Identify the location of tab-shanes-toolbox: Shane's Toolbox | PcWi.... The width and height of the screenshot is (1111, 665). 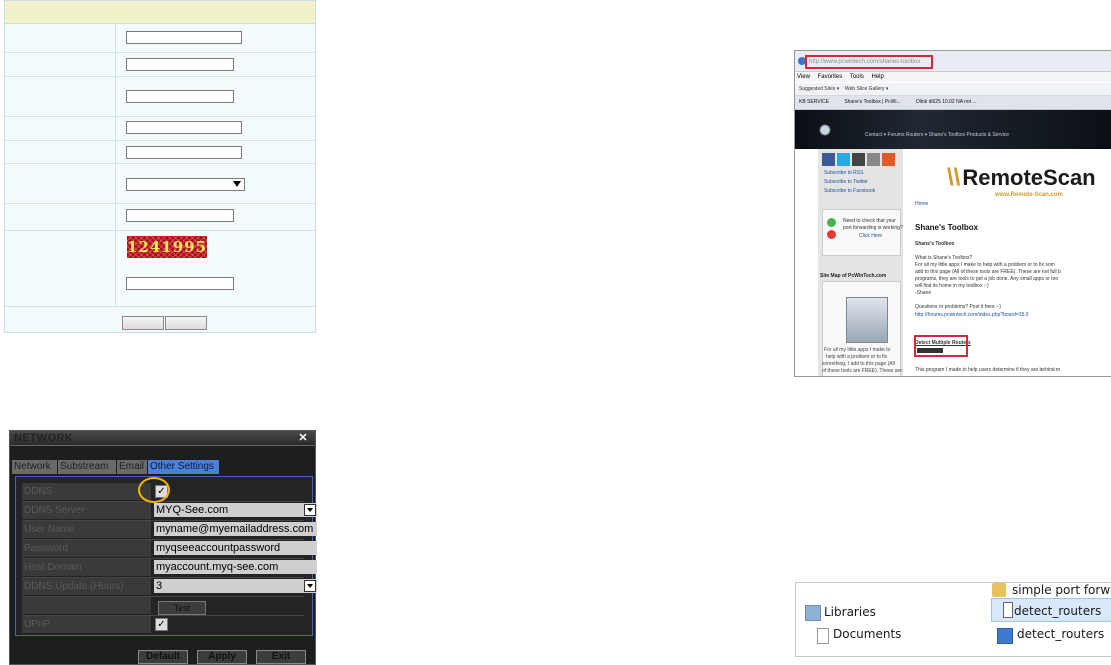
(872, 102).